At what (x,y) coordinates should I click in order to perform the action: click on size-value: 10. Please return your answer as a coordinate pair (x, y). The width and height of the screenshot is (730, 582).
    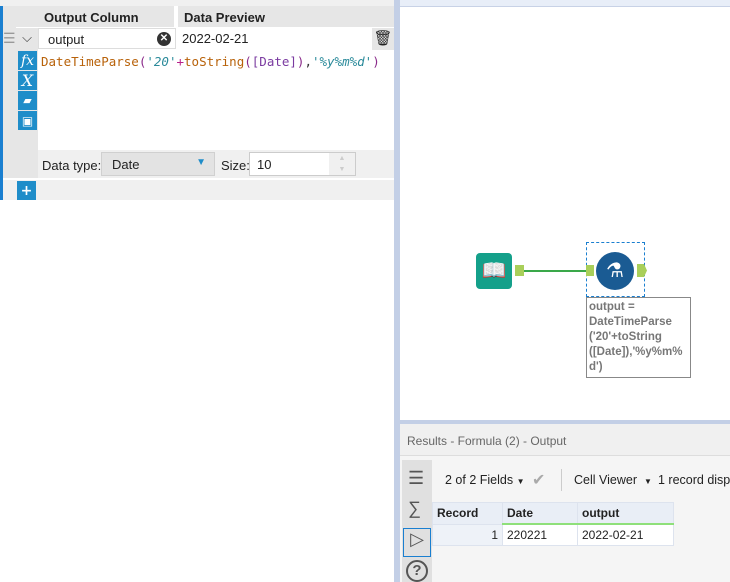
    Looking at the image, I should click on (264, 164).